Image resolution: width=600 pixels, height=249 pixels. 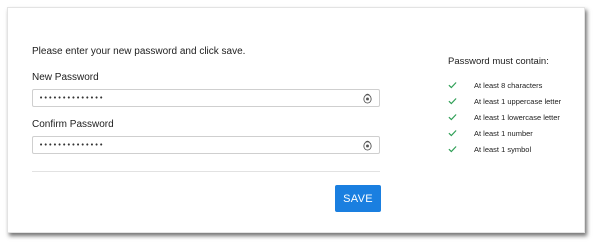 I want to click on save-button: SAVE, so click(x=358, y=198).